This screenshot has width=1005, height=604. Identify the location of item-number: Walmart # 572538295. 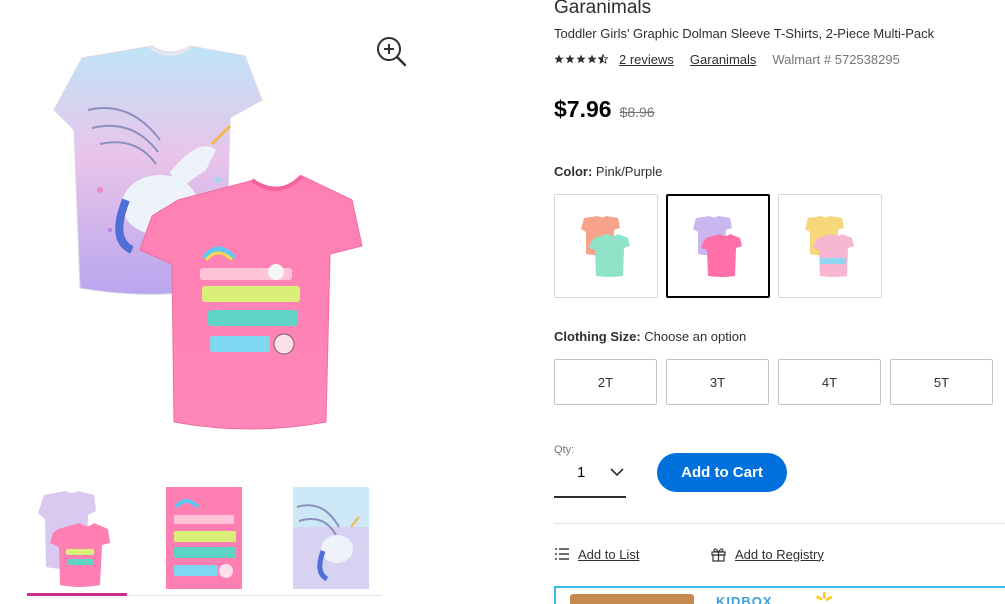
(836, 59).